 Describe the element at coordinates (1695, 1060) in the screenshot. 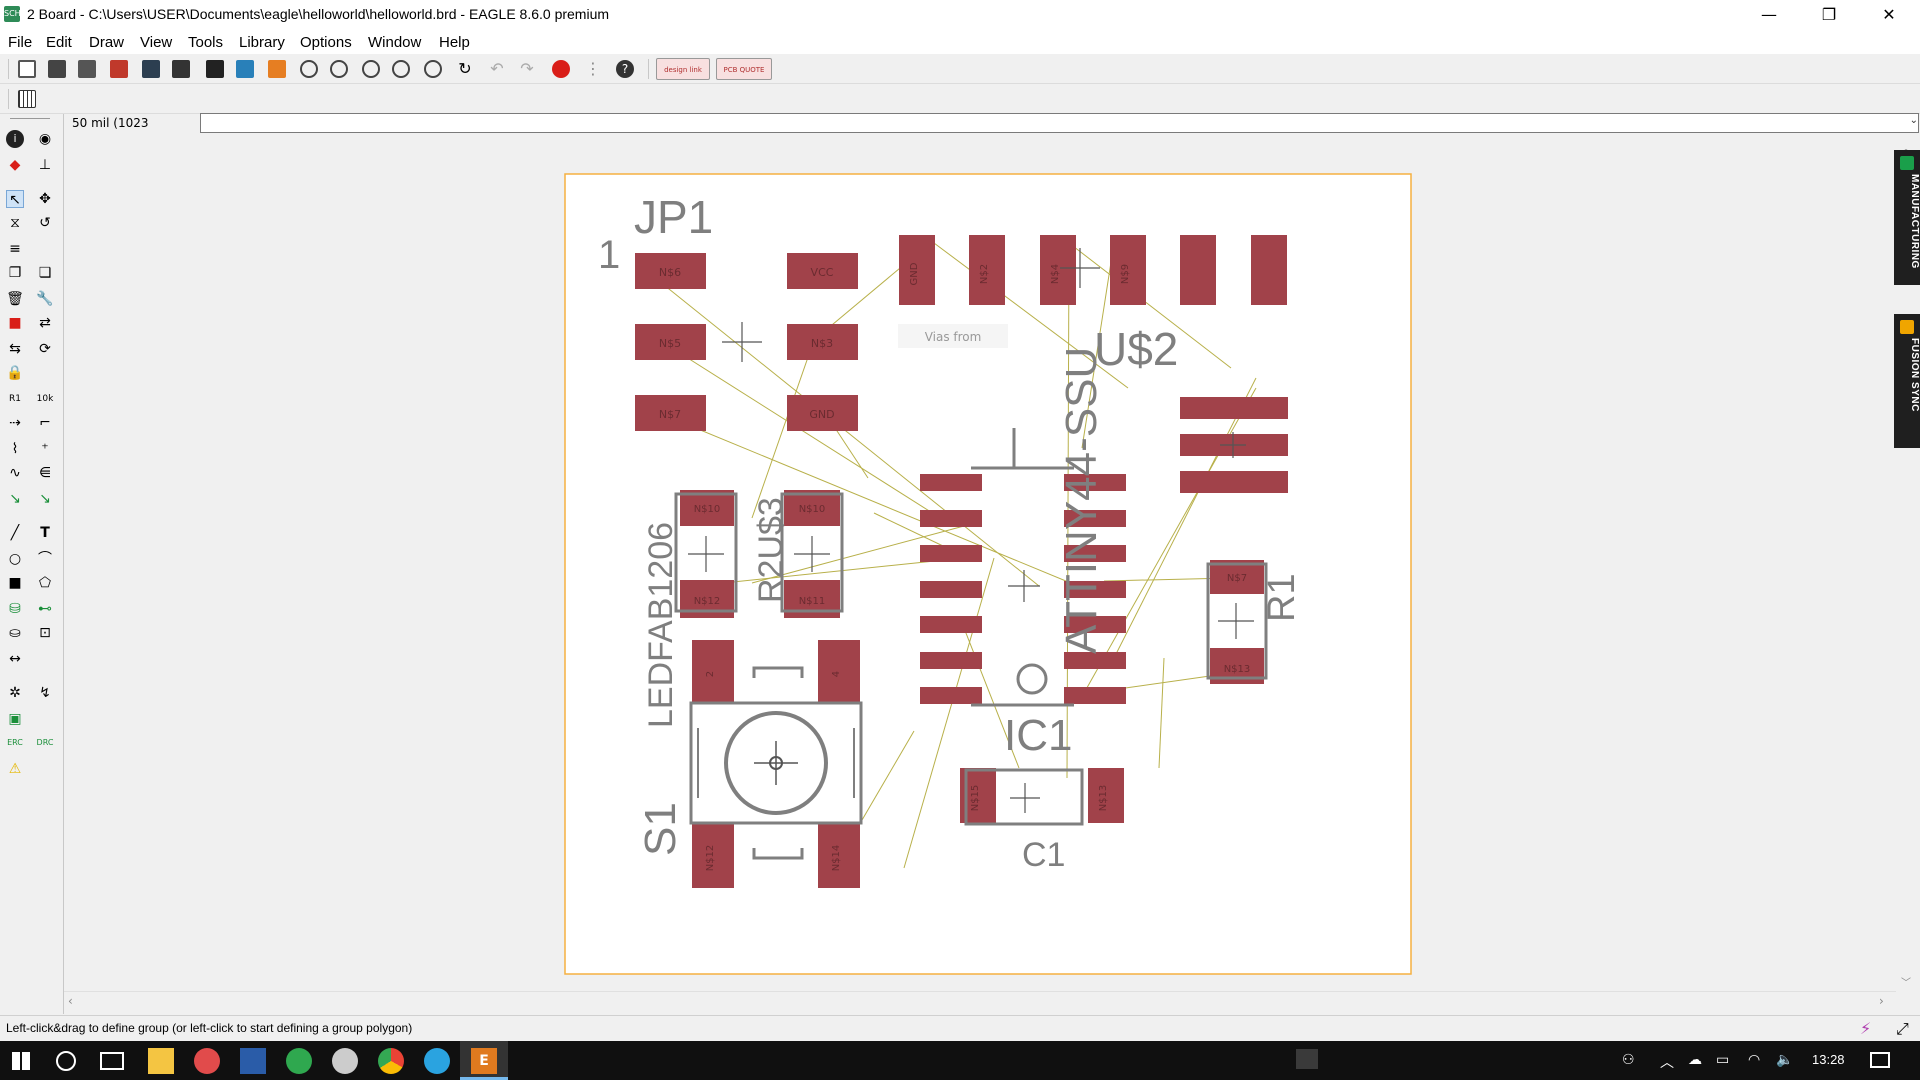

I see `onedrive-icon: ☁` at that location.